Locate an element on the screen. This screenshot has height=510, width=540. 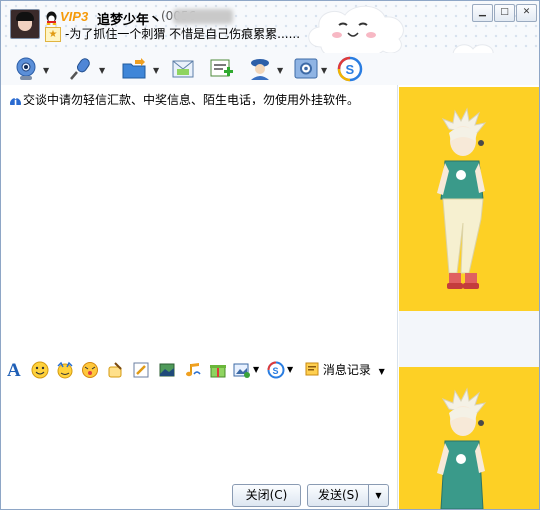
window-controls: ▁ □ ✕ is located at coordinates (504, 13).